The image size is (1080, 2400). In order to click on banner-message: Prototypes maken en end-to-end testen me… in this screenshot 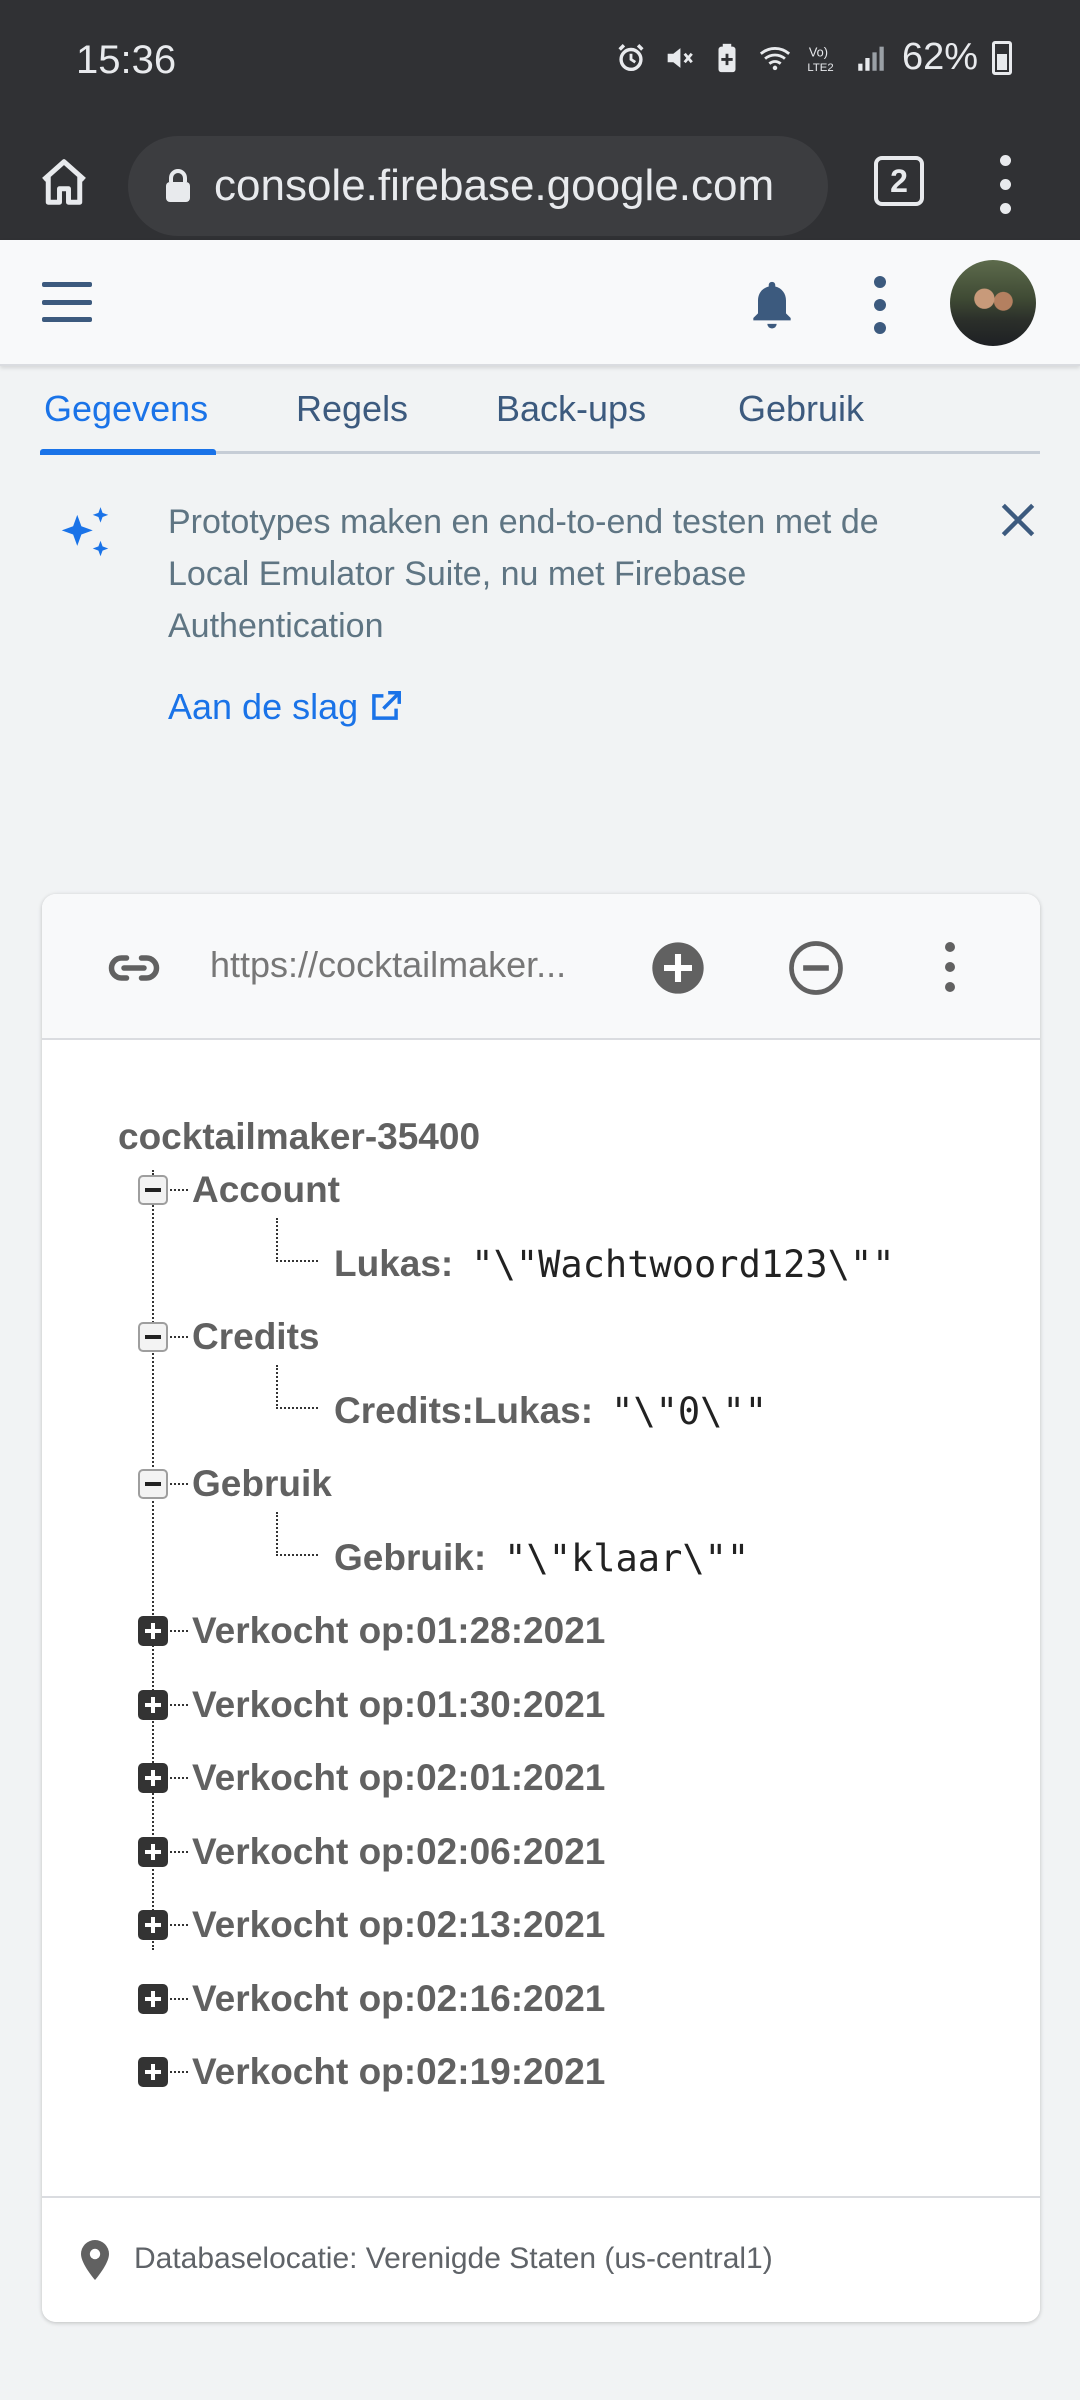, I will do `click(523, 574)`.